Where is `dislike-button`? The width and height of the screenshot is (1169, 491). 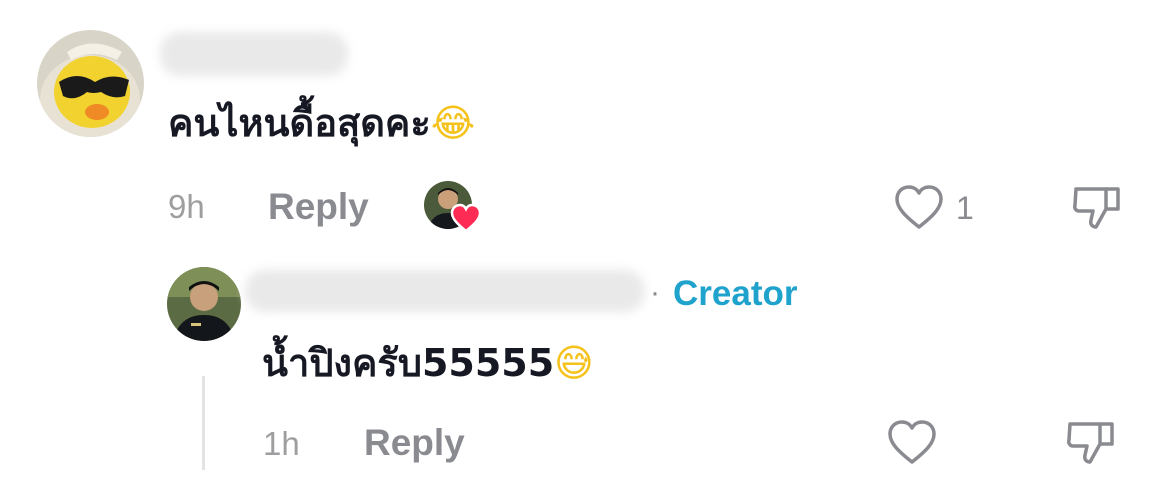 dislike-button is located at coordinates (1097, 208).